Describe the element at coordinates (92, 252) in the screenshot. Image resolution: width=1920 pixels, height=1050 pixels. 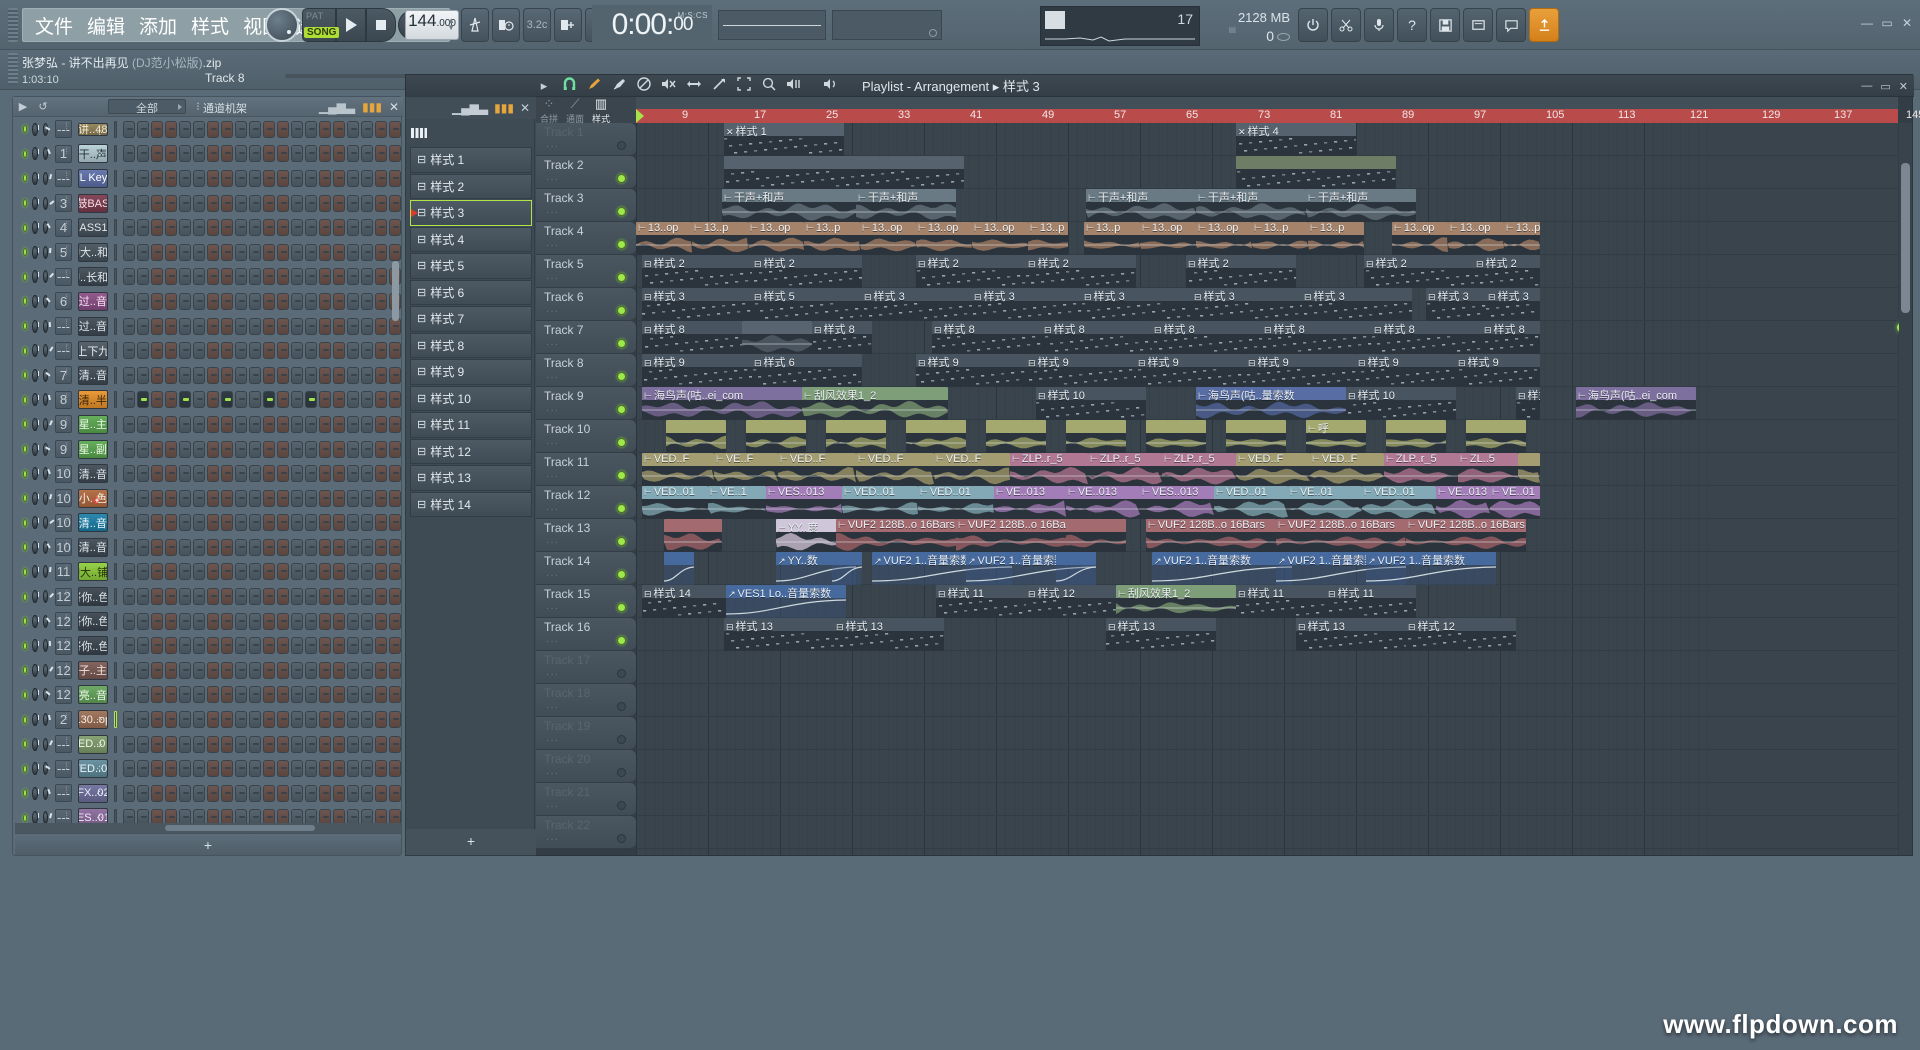
I see `channel-name-button: DJ大..和弦` at that location.